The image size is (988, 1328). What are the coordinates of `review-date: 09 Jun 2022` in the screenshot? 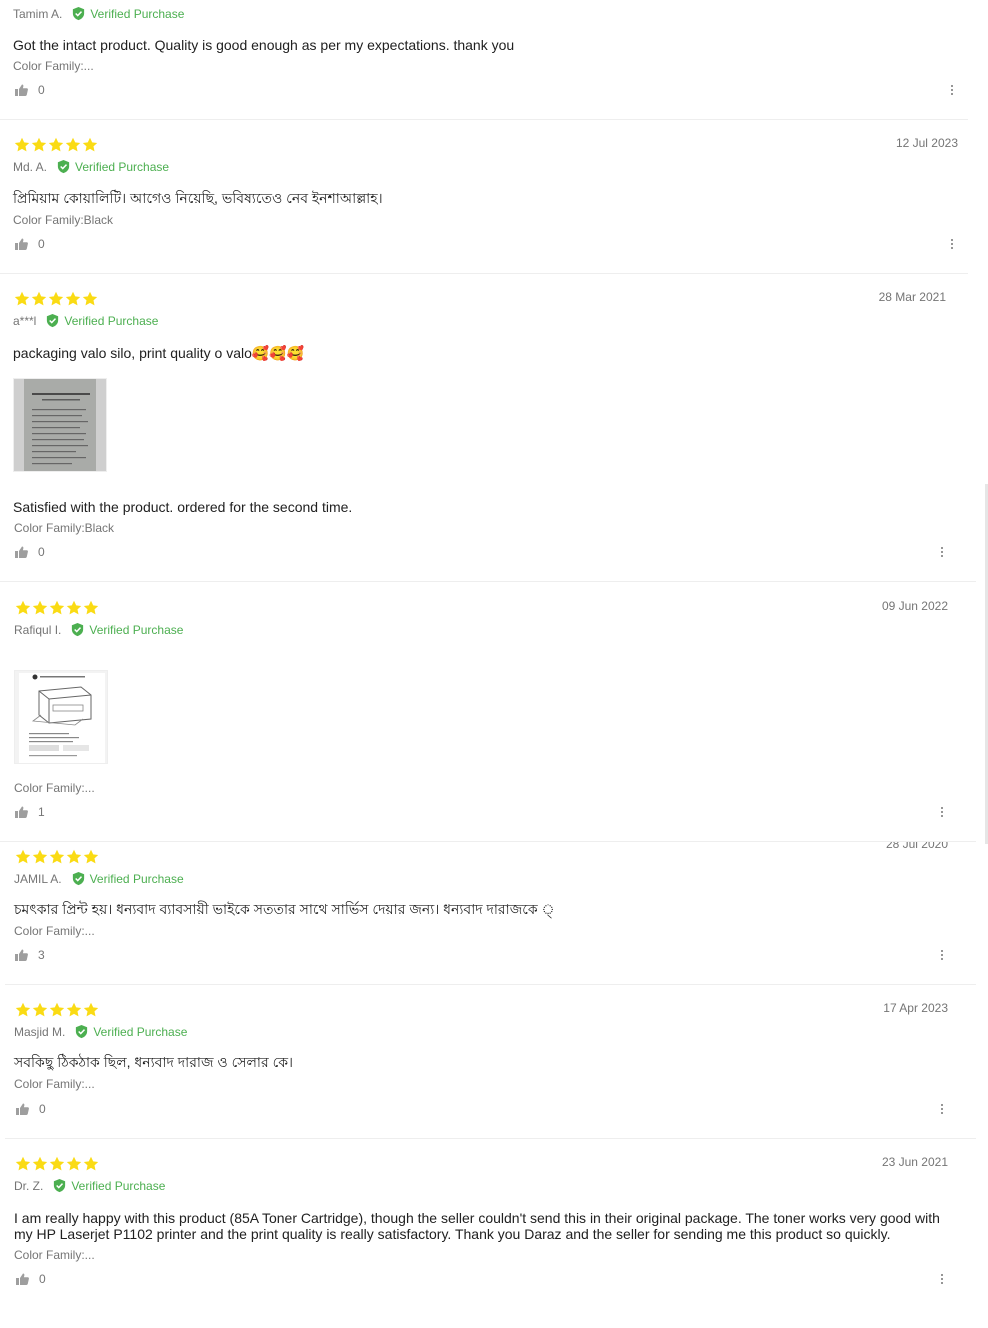 It's located at (914, 606).